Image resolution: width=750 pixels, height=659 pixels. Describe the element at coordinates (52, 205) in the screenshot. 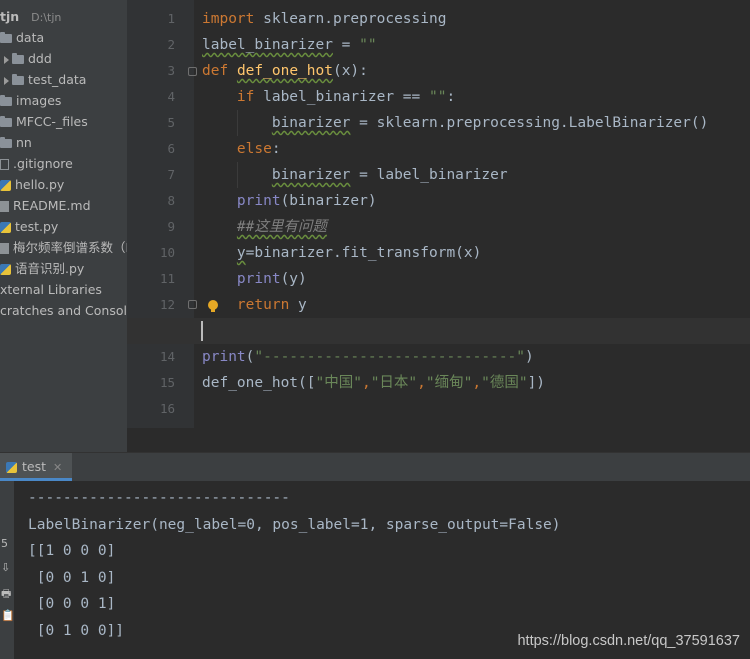

I see `project-item-label: README.md` at that location.